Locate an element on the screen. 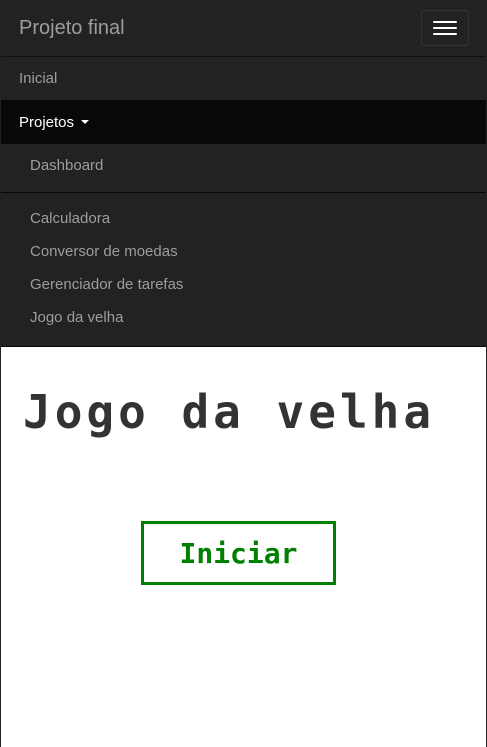 The height and width of the screenshot is (747, 487). navbar-brand: Projeto final is located at coordinates (72, 28).